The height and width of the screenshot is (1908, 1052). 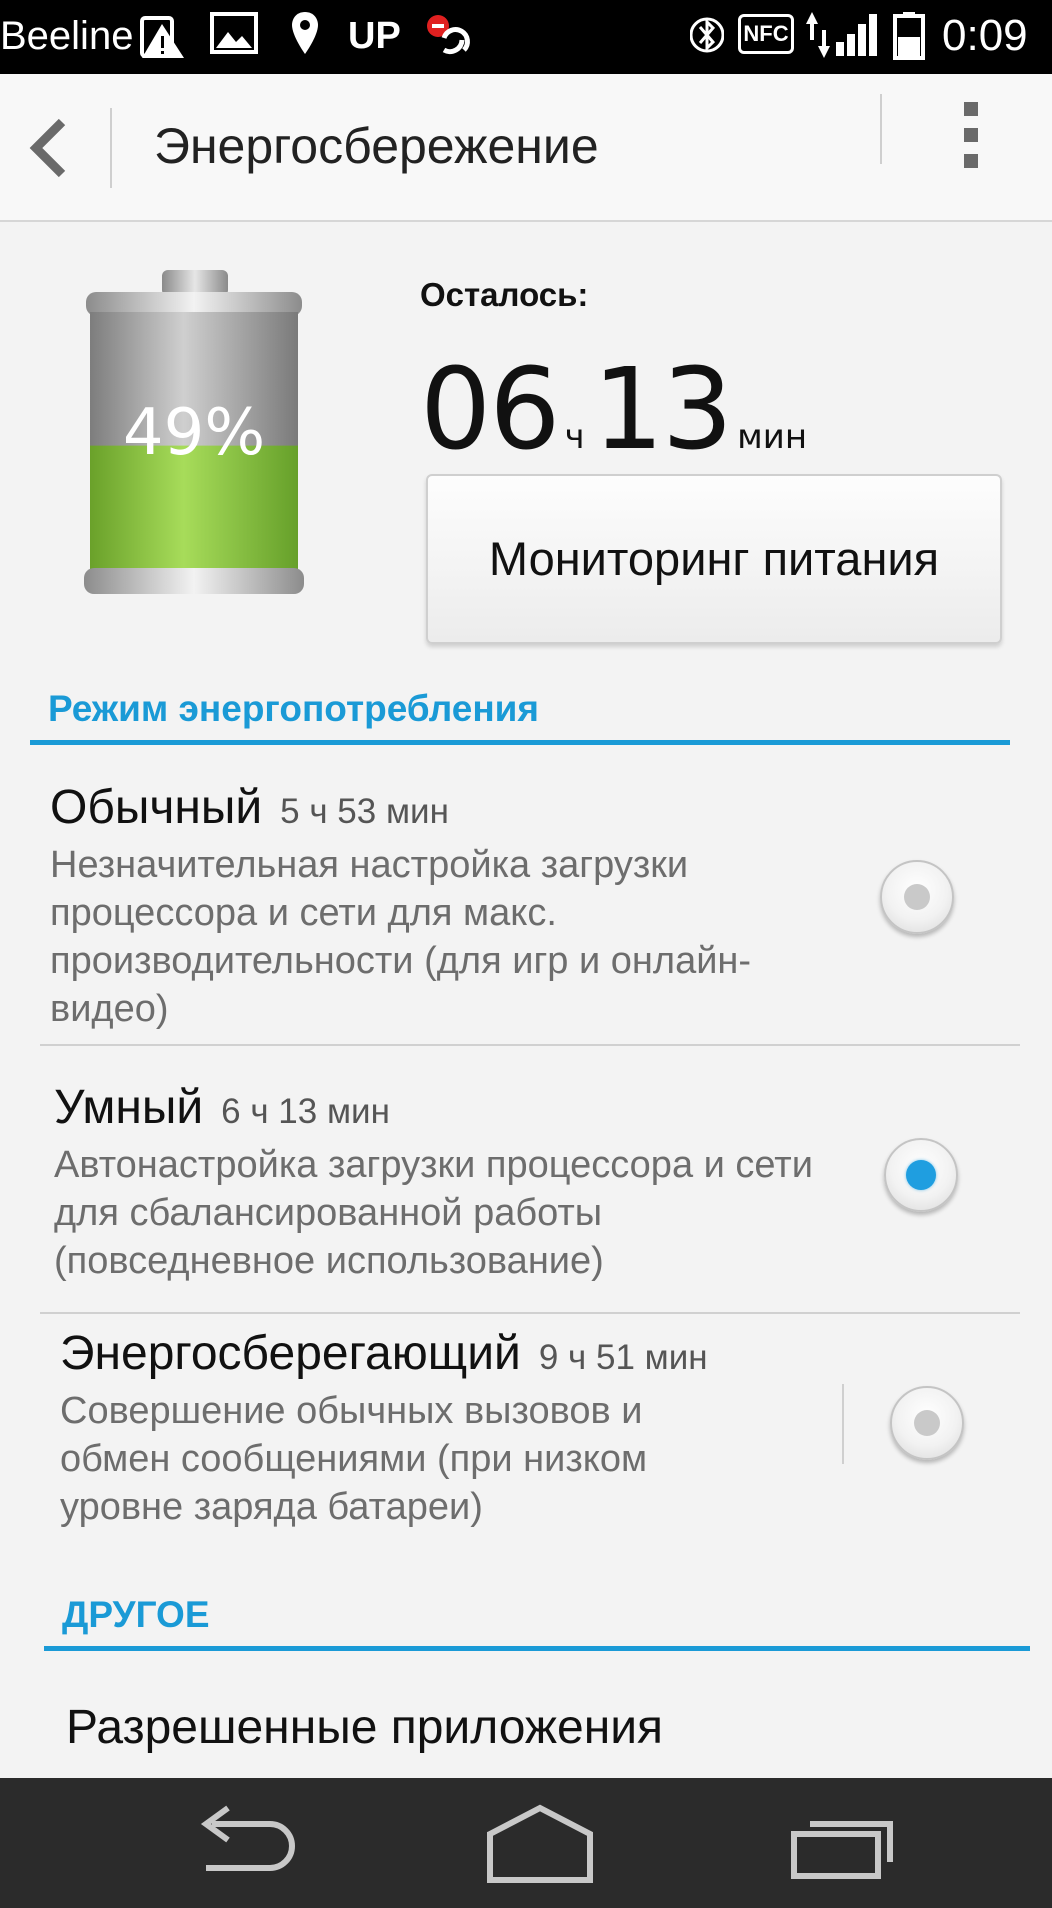 I want to click on section-title-other: ДРУГОЕ, so click(x=136, y=1614).